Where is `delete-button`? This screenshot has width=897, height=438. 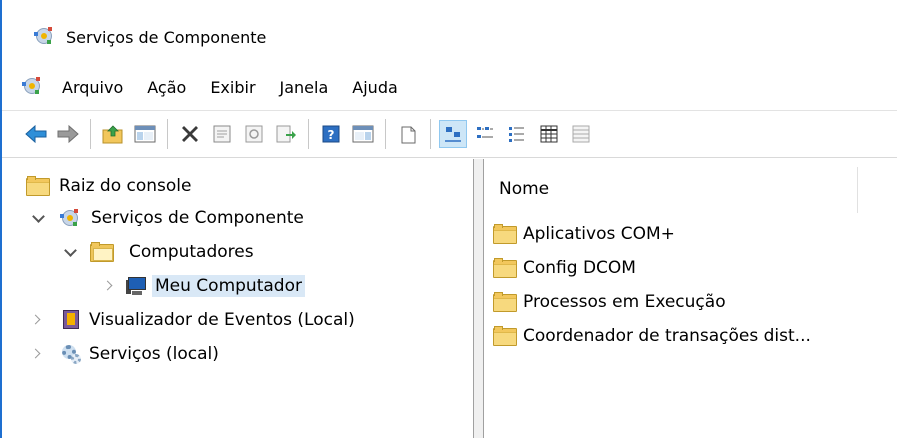 delete-button is located at coordinates (190, 134).